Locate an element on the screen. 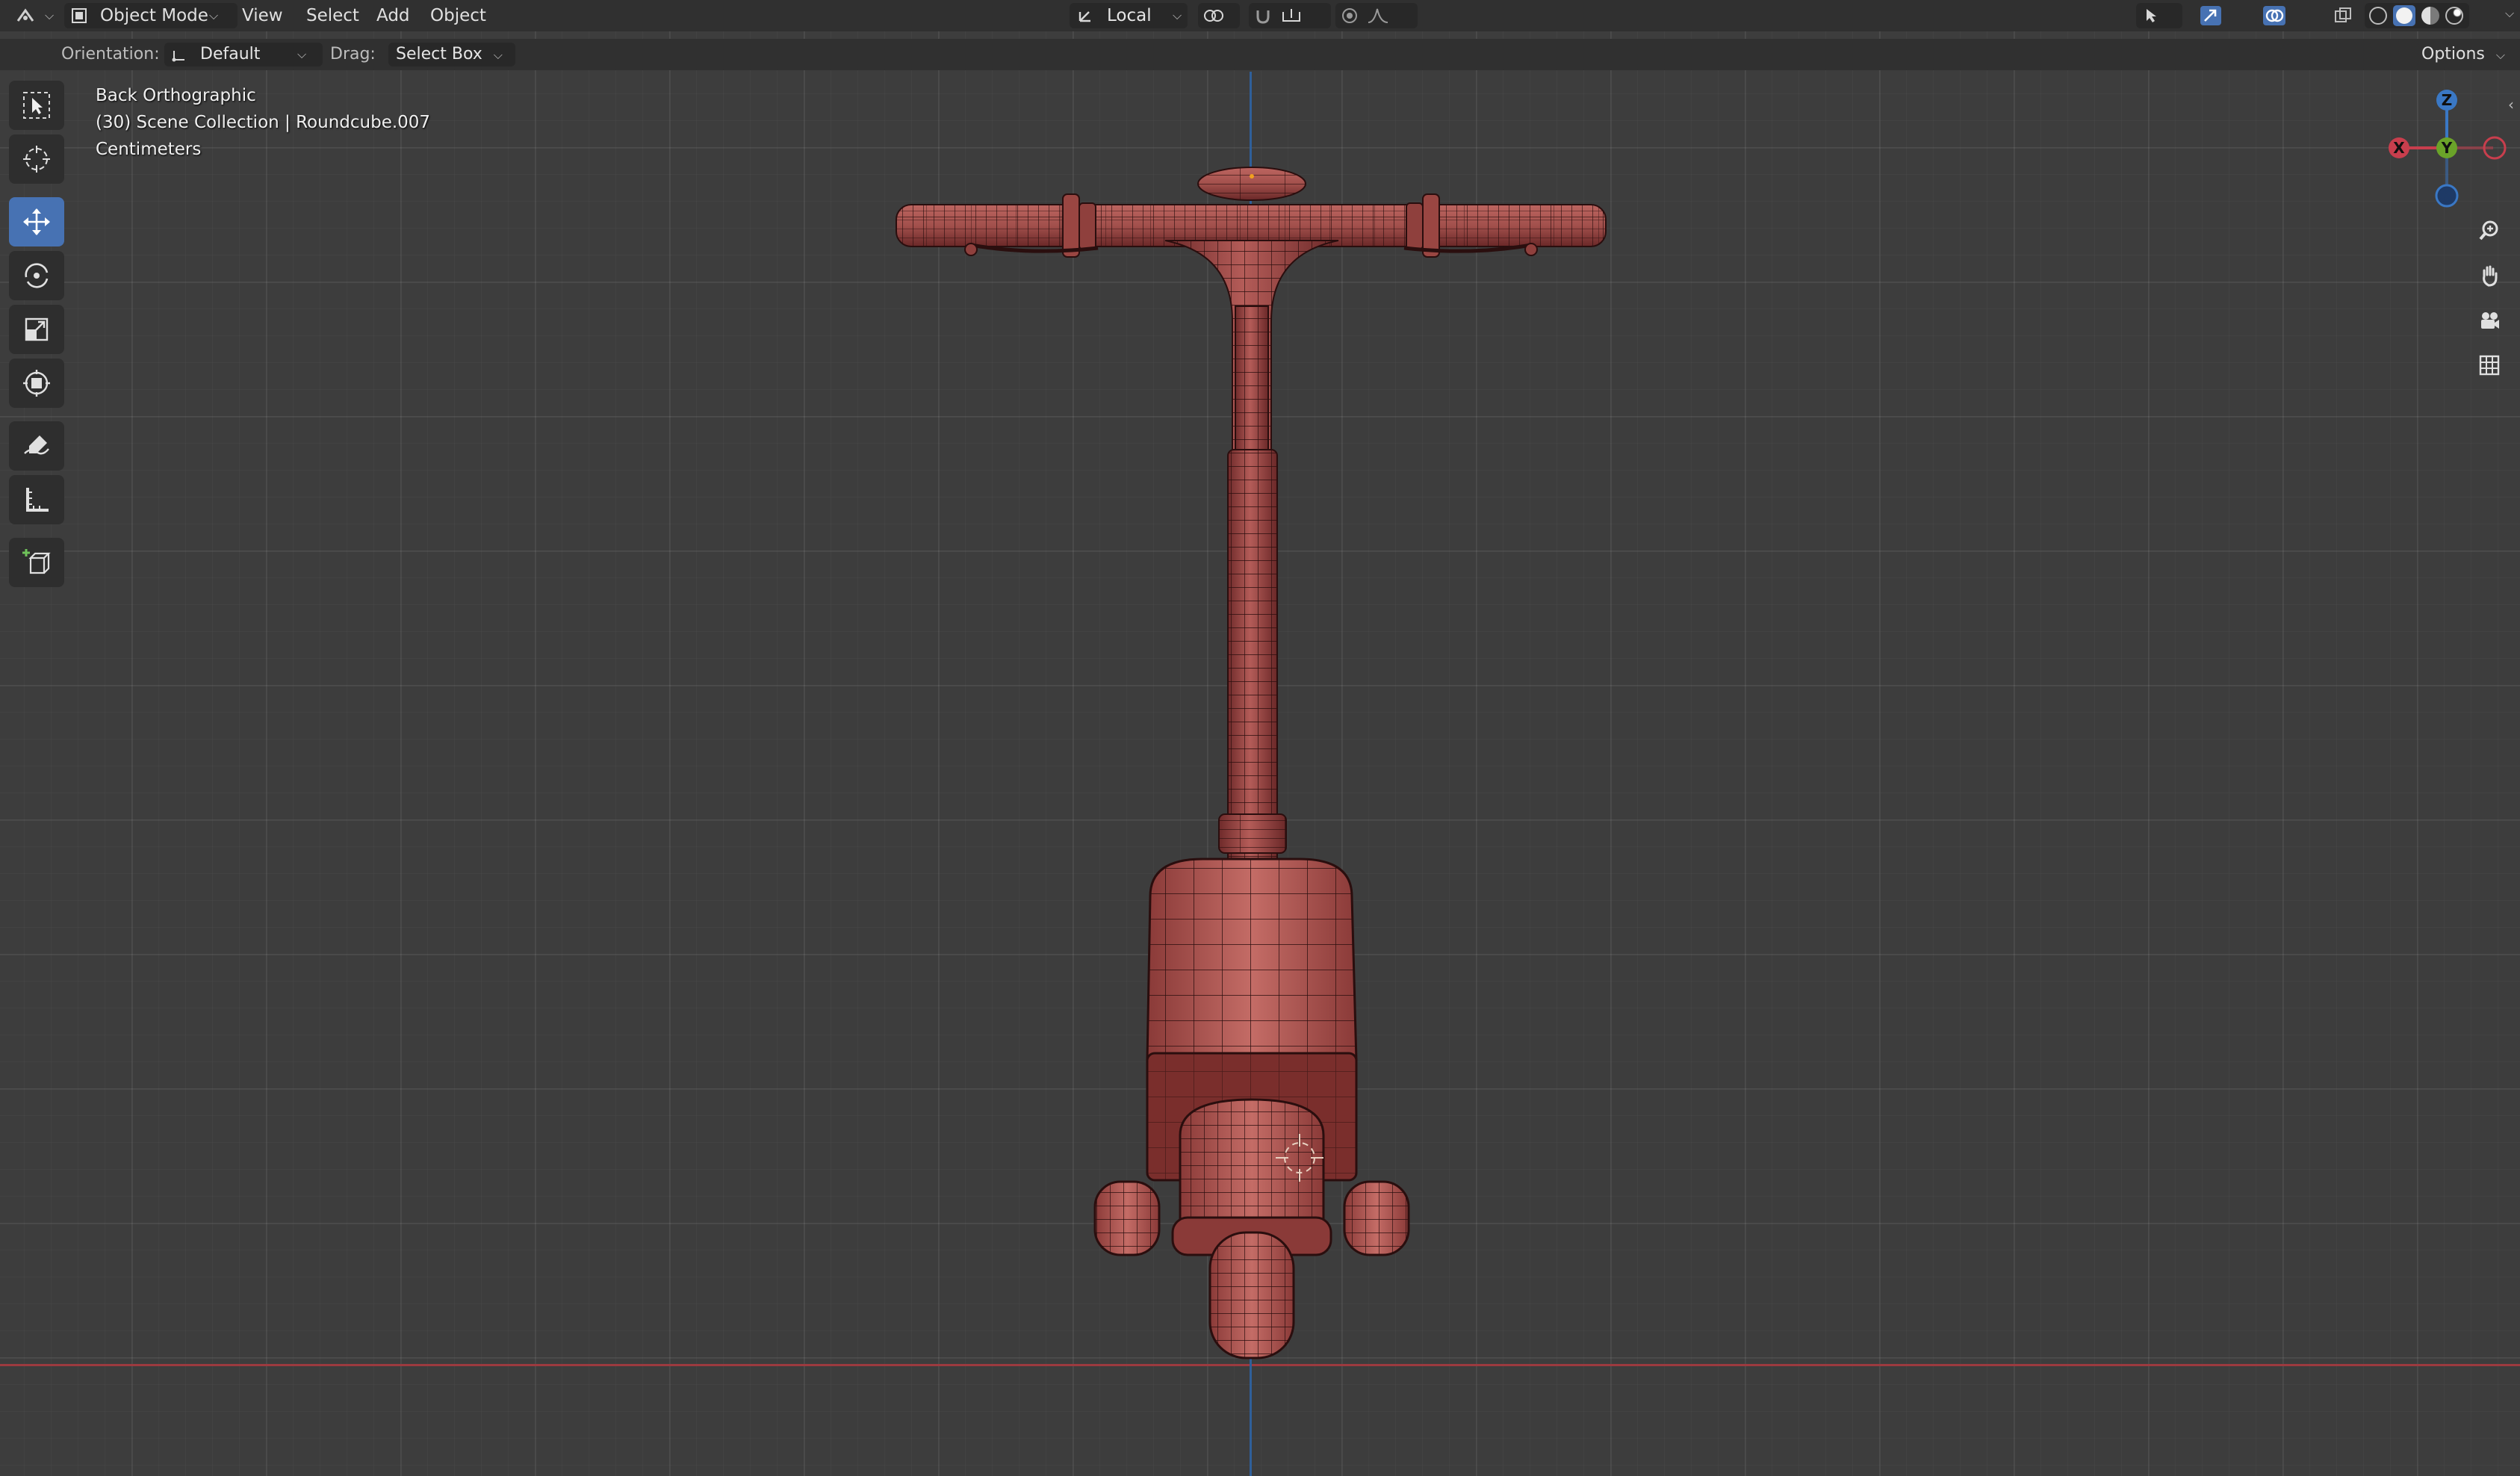 Image resolution: width=2520 pixels, height=1476 pixels. xray-toggle is located at coordinates (2343, 15).